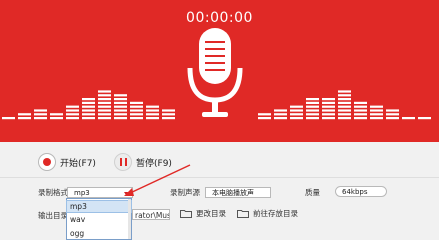 Image resolution: width=439 pixels, height=240 pixels. I want to click on open-dir-button: 前往存放目录, so click(267, 213).